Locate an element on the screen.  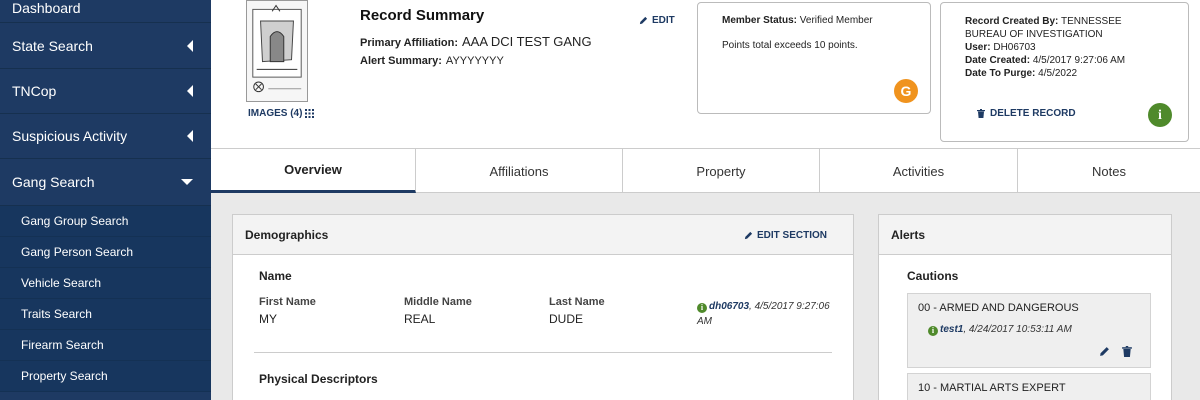
caution-title: 00 - ARMED AND DANGEROUS is located at coordinates (998, 308).